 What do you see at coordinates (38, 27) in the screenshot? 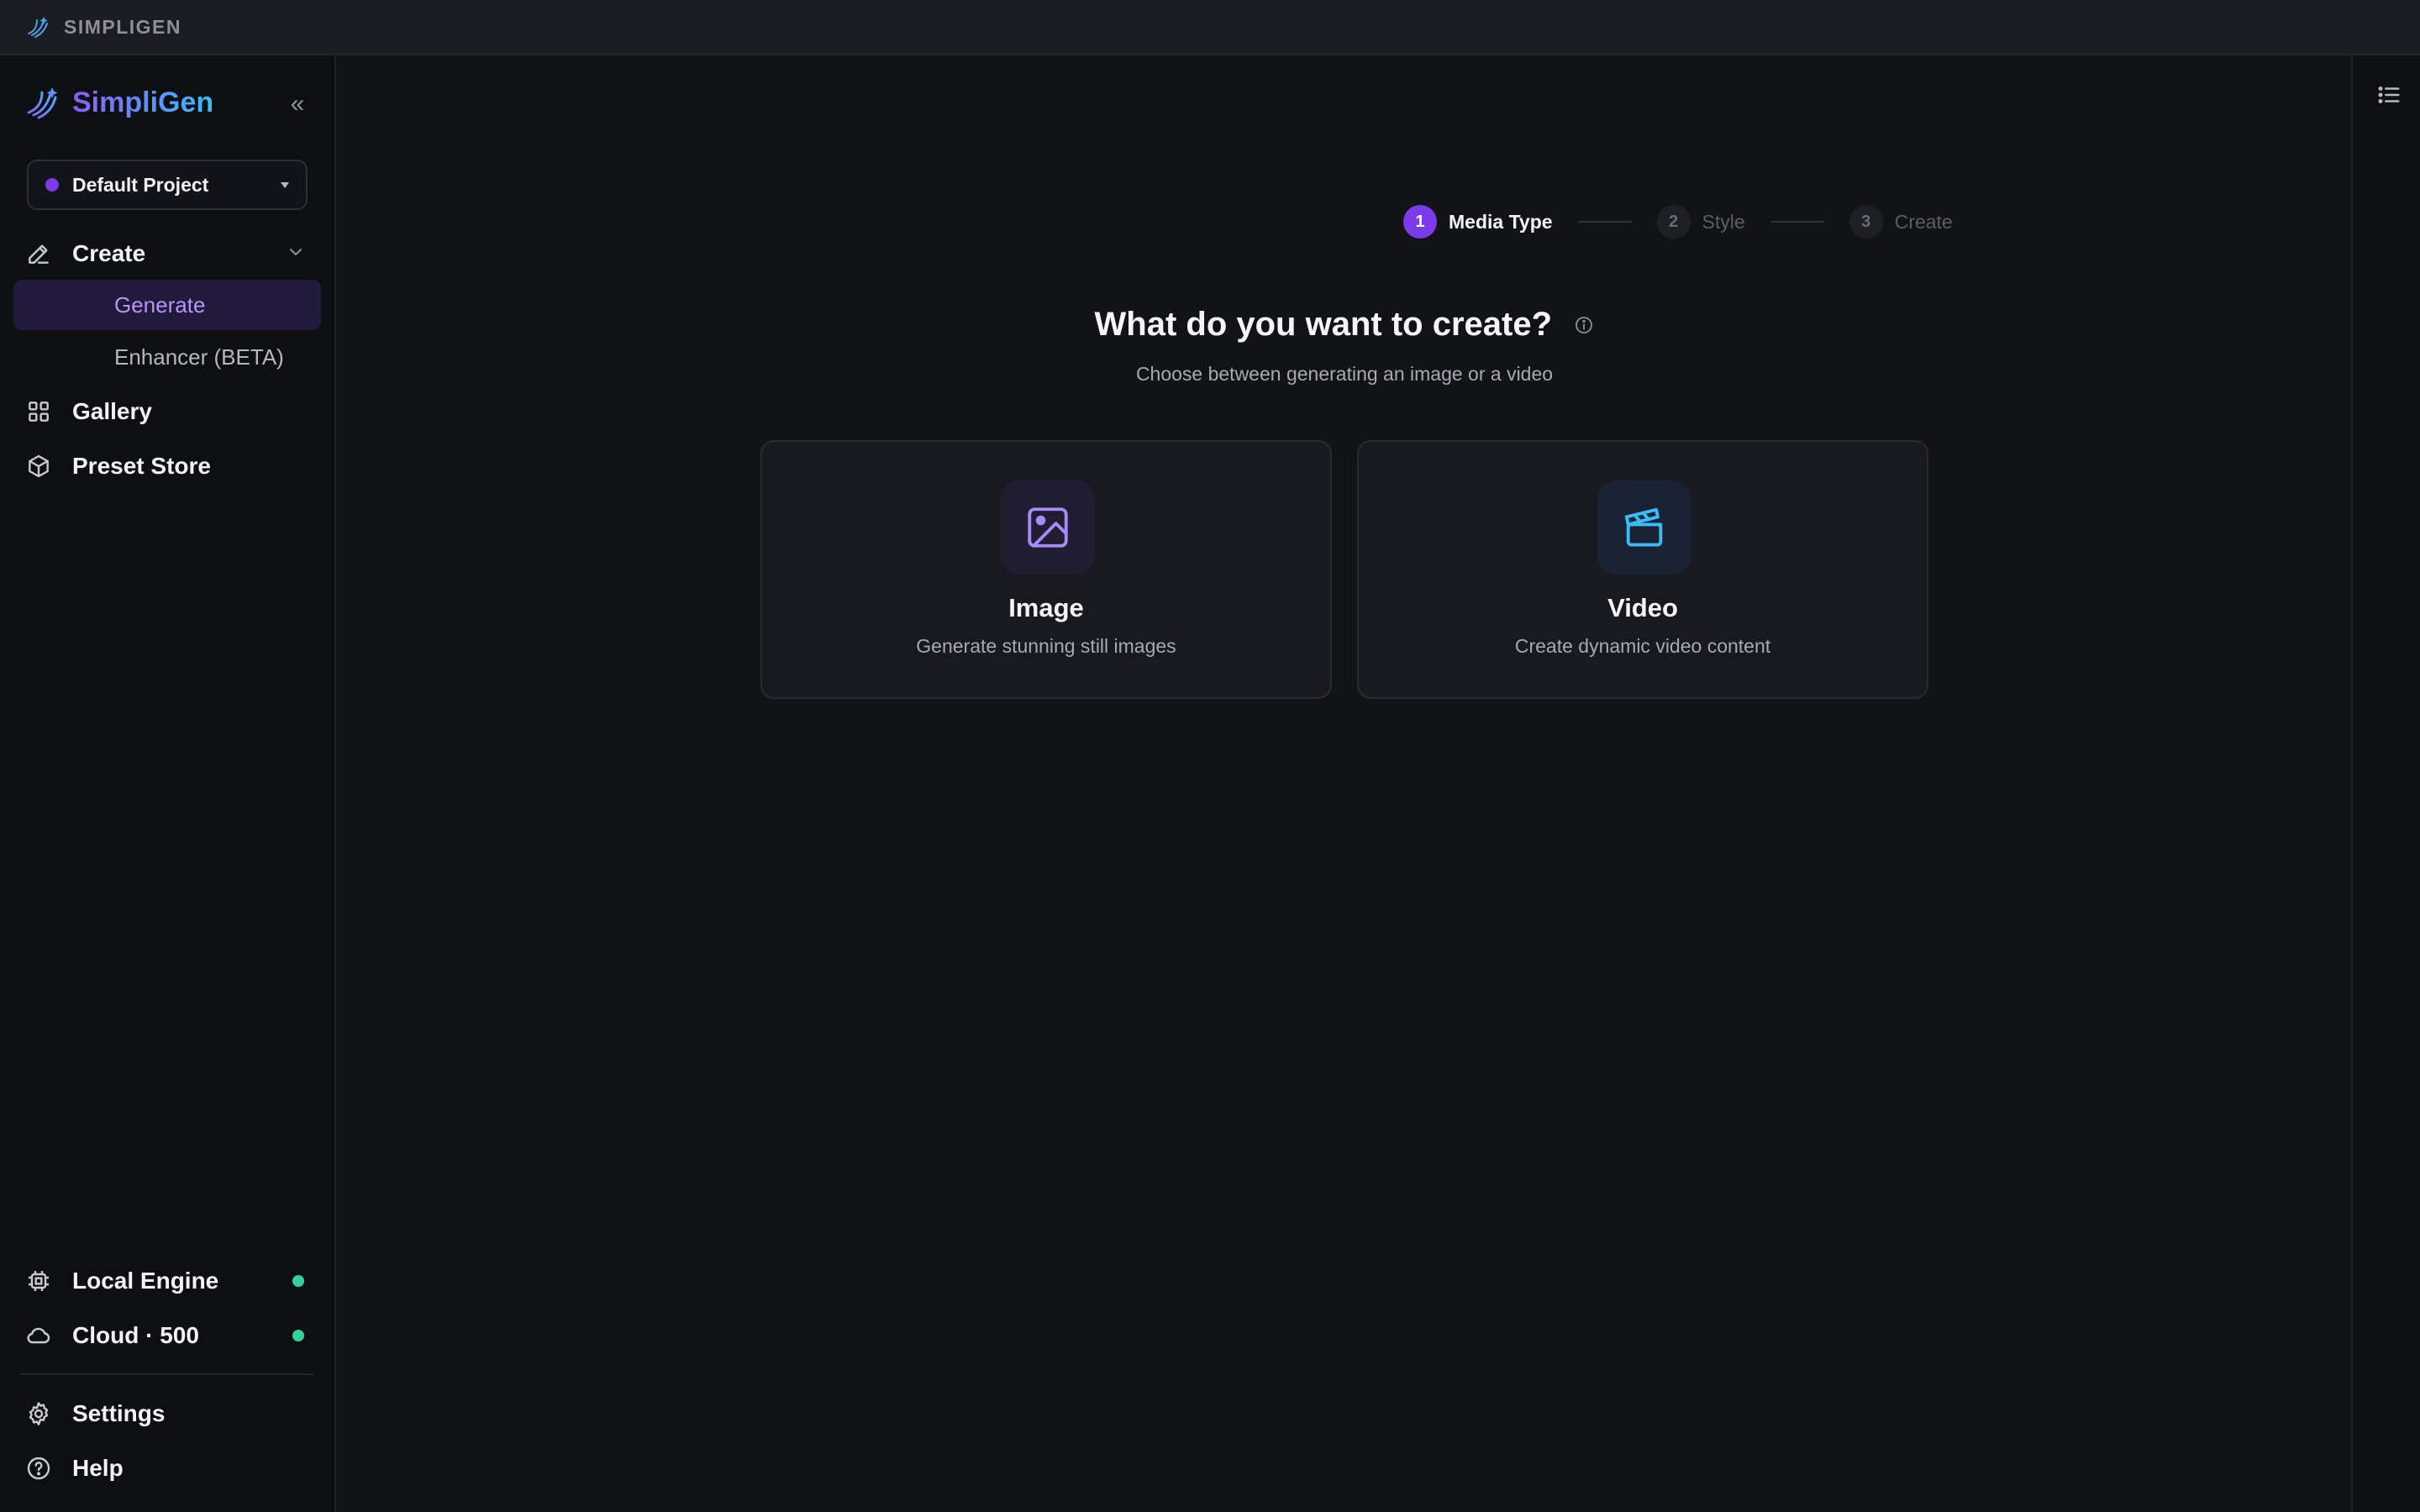
I see `logo-icon` at bounding box center [38, 27].